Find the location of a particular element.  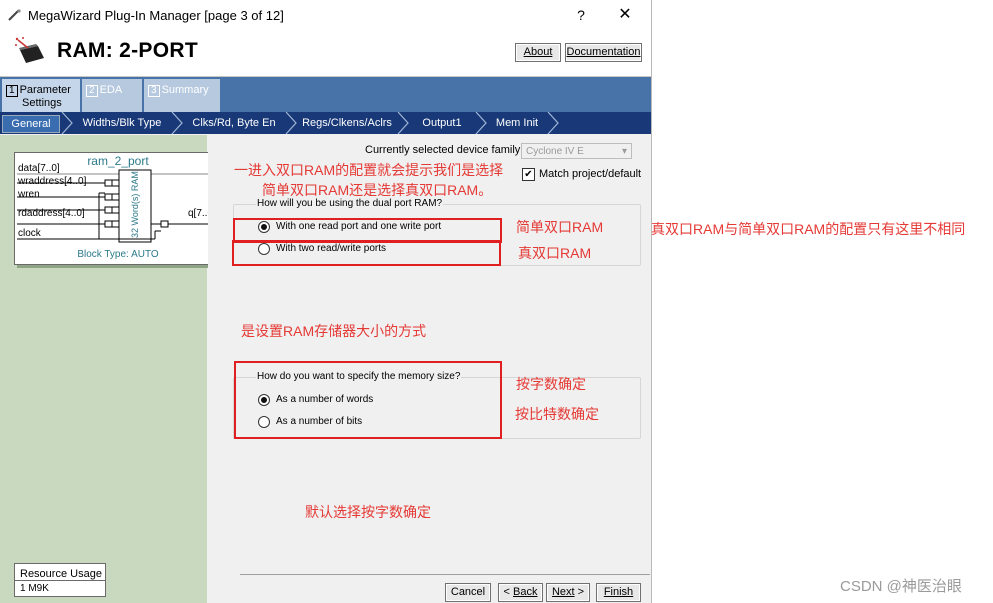

back-button: < Back is located at coordinates (520, 592).